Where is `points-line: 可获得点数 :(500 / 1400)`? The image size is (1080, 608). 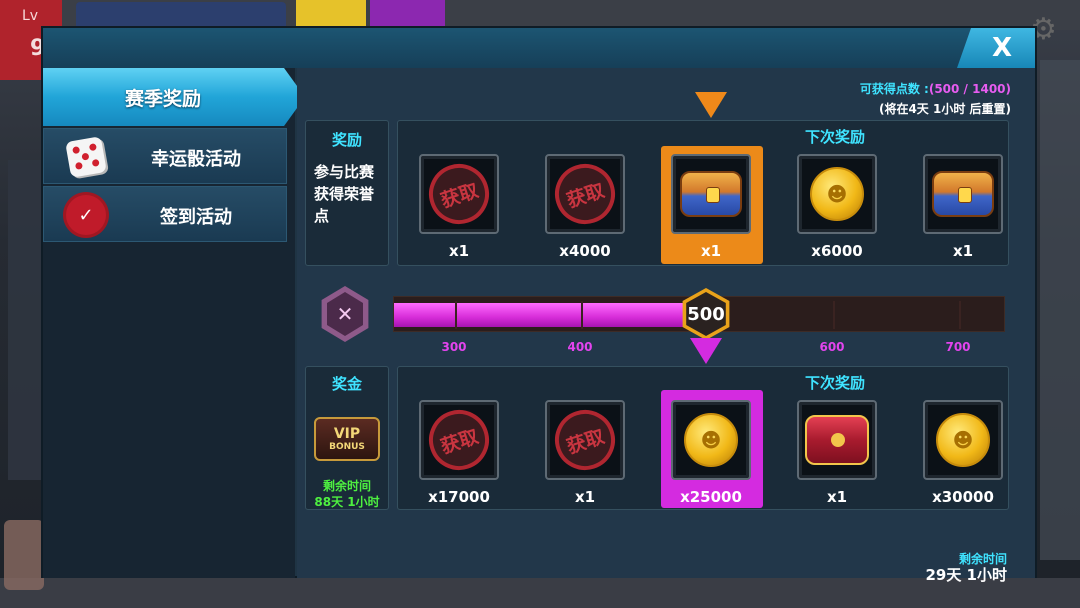
points-line: 可获得点数 :(500 / 1400) is located at coordinates (935, 88).